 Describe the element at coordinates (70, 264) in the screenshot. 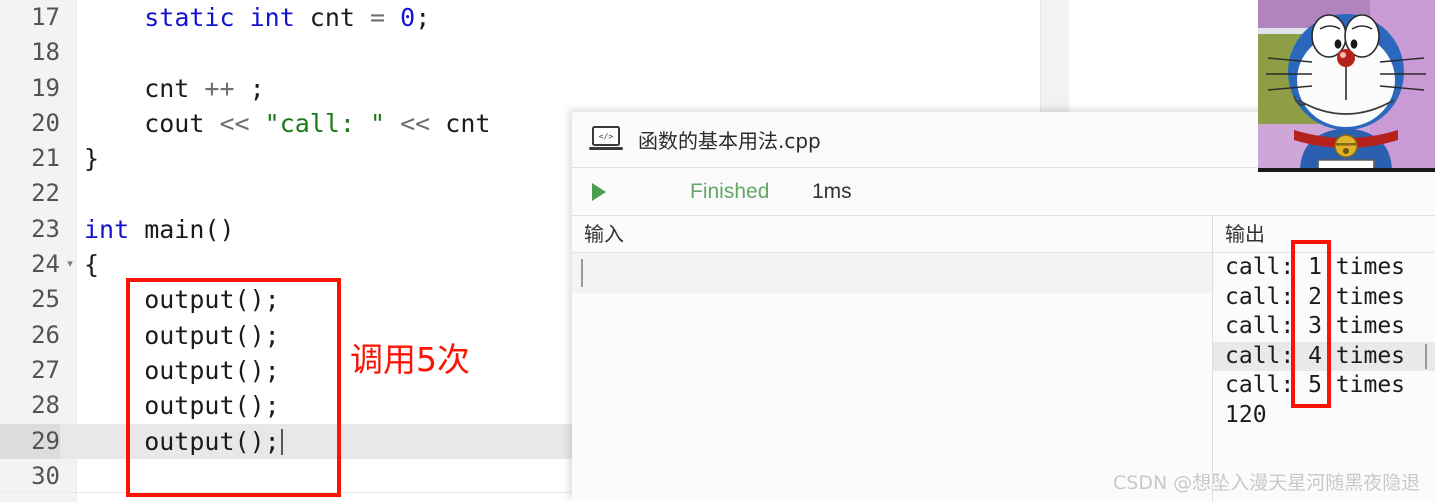

I see `code-fold-toggle-icon: ▾` at that location.